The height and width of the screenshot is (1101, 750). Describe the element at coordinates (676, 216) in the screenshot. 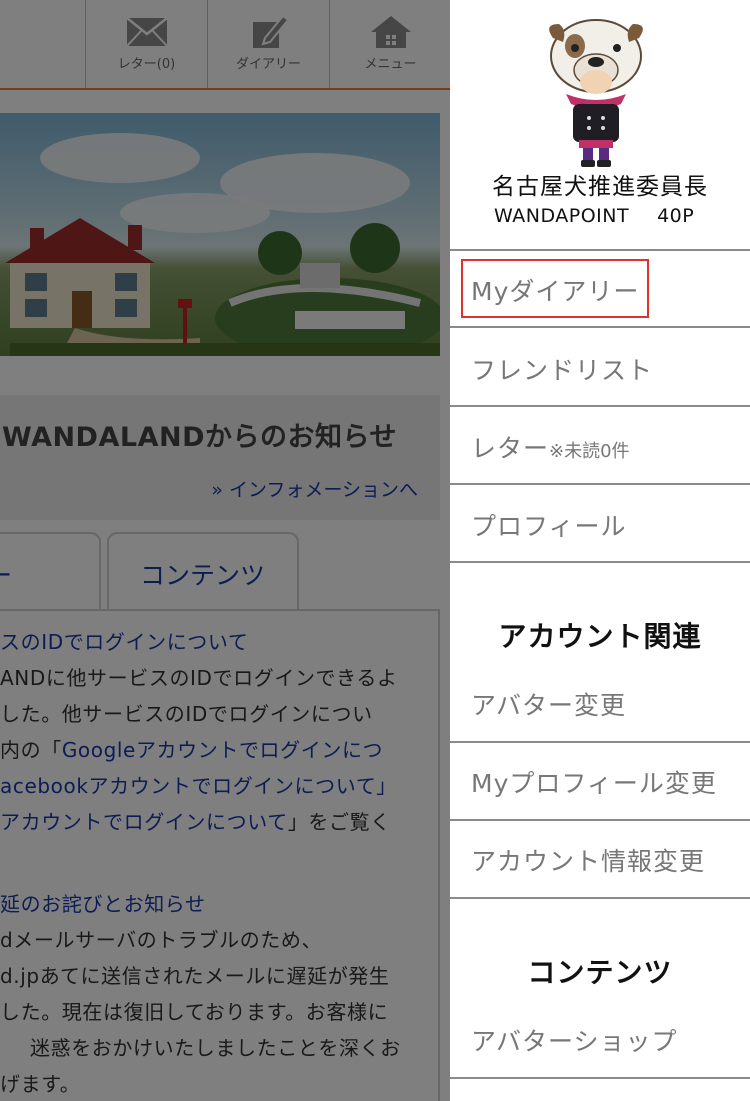

I see `points-value: 40P` at that location.